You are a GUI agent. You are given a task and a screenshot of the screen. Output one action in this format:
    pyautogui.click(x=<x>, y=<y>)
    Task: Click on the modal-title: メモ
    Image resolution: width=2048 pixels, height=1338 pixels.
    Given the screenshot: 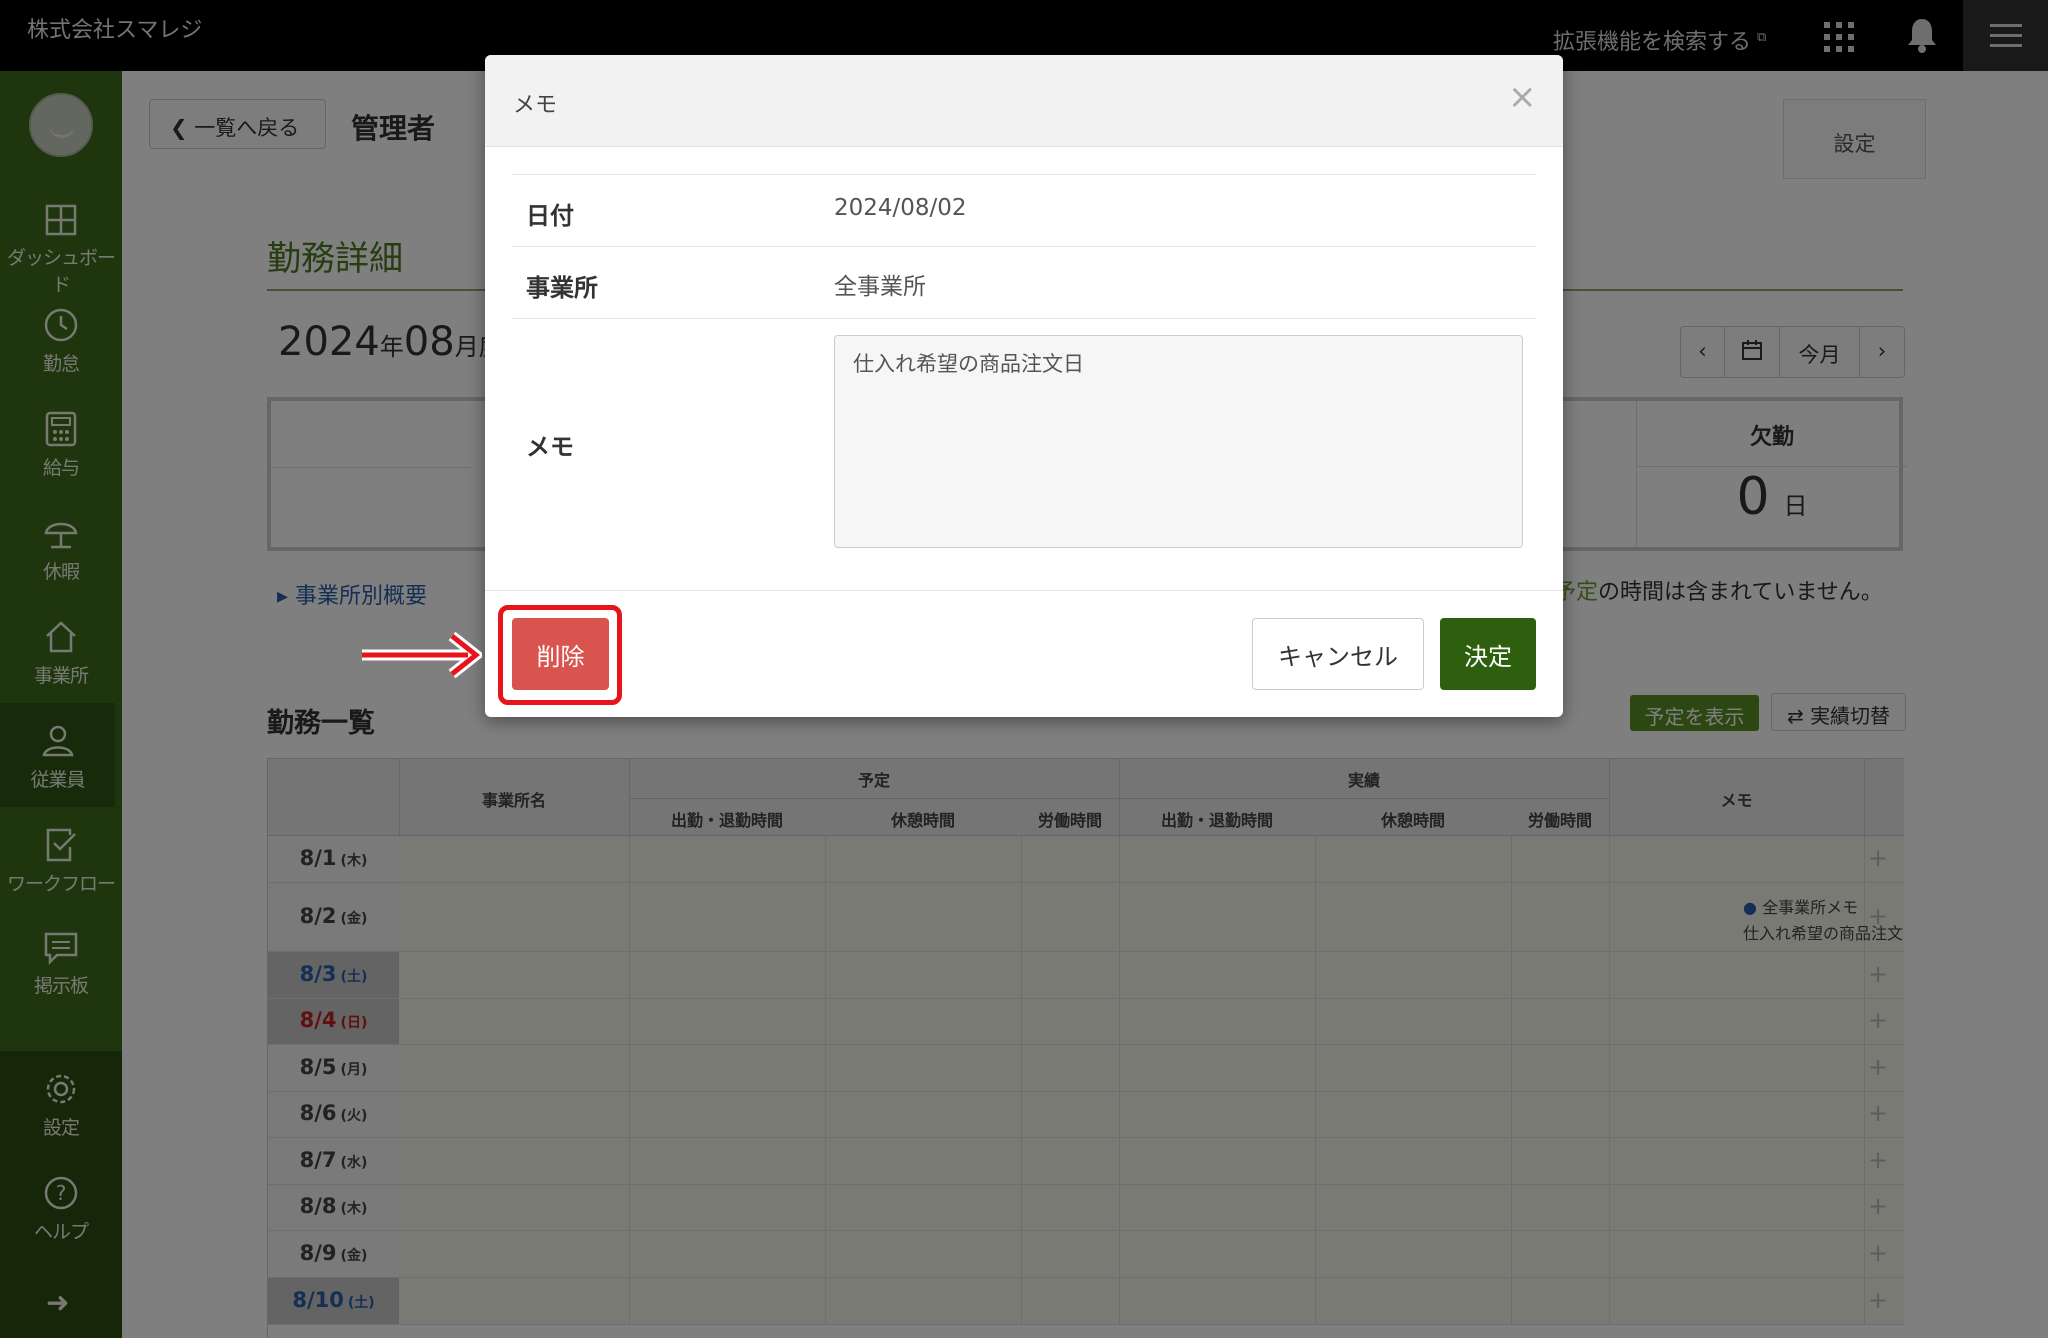 What is the action you would take?
    pyautogui.click(x=535, y=105)
    